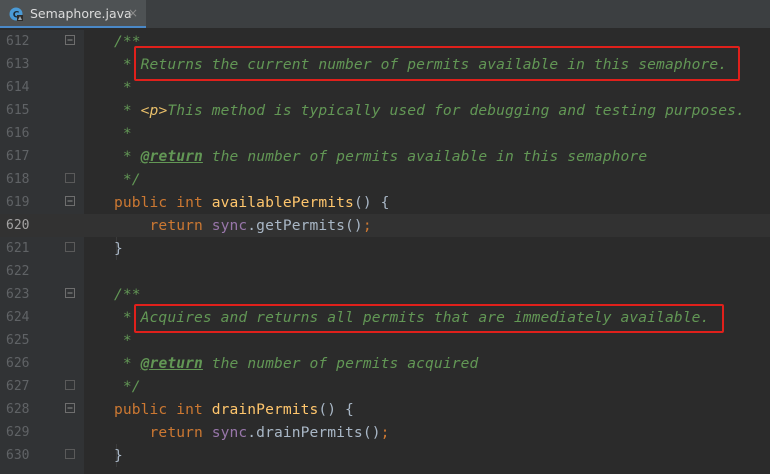 The height and width of the screenshot is (474, 770). What do you see at coordinates (18, 87) in the screenshot?
I see `line-number: 614` at bounding box center [18, 87].